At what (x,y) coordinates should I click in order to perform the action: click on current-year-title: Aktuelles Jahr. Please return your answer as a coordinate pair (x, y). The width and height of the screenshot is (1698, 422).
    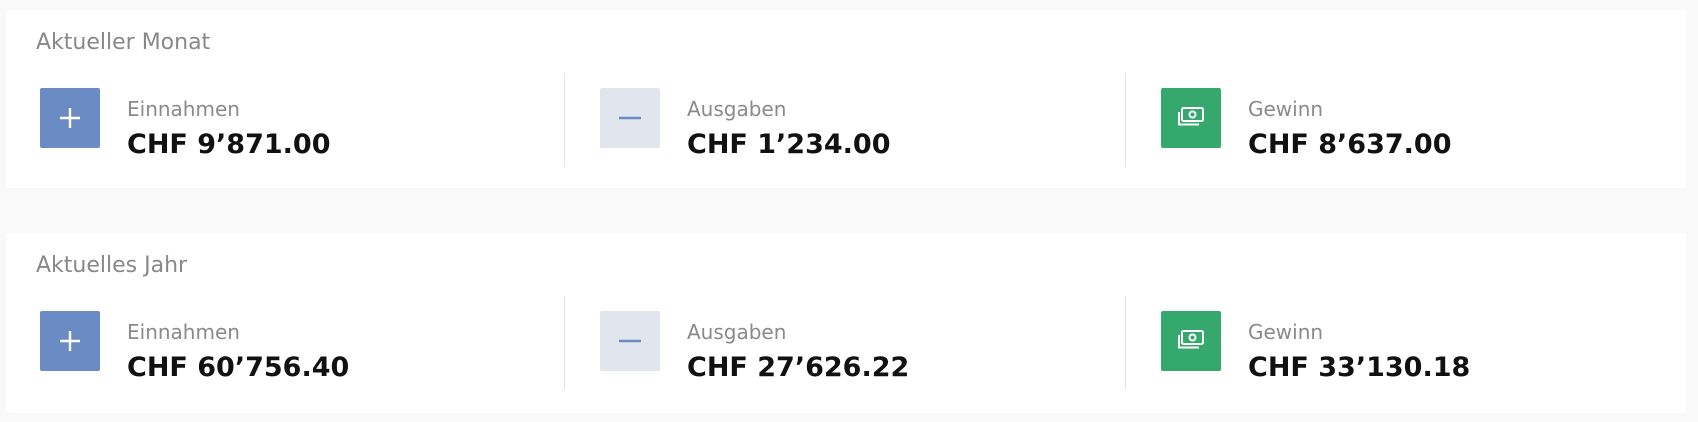
    Looking at the image, I should click on (112, 265).